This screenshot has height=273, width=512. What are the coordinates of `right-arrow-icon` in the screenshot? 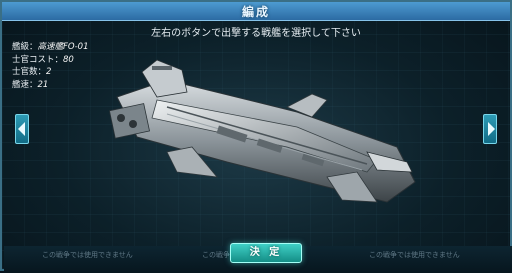 It's located at (491, 129).